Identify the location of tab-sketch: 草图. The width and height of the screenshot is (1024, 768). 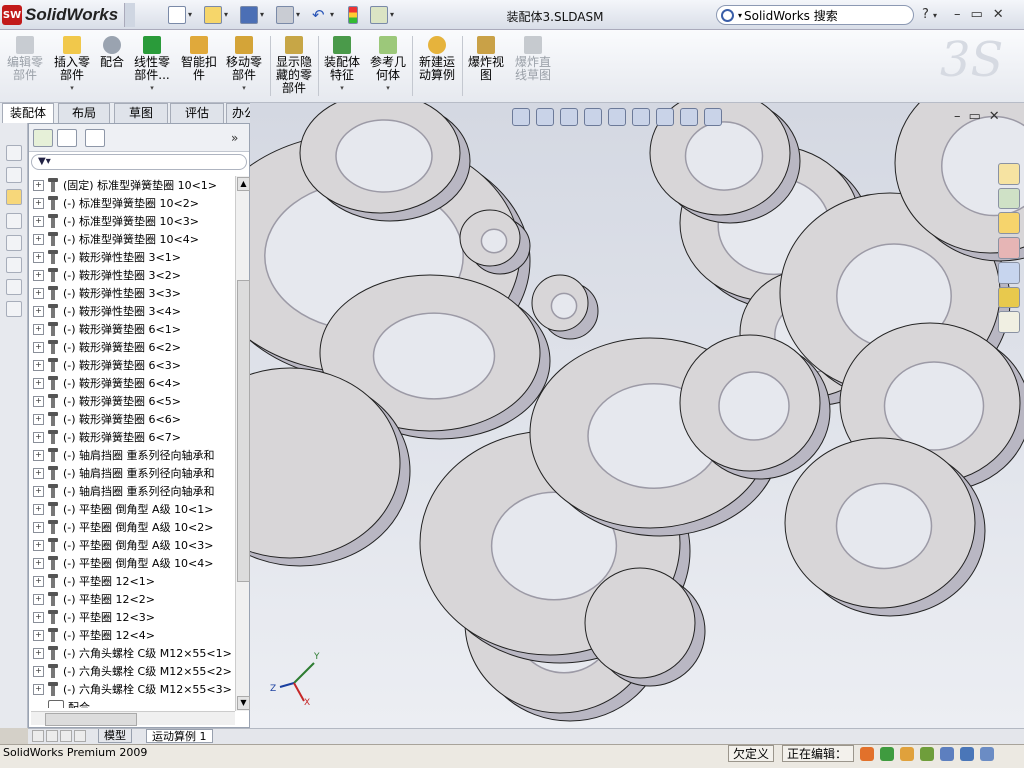
(141, 113).